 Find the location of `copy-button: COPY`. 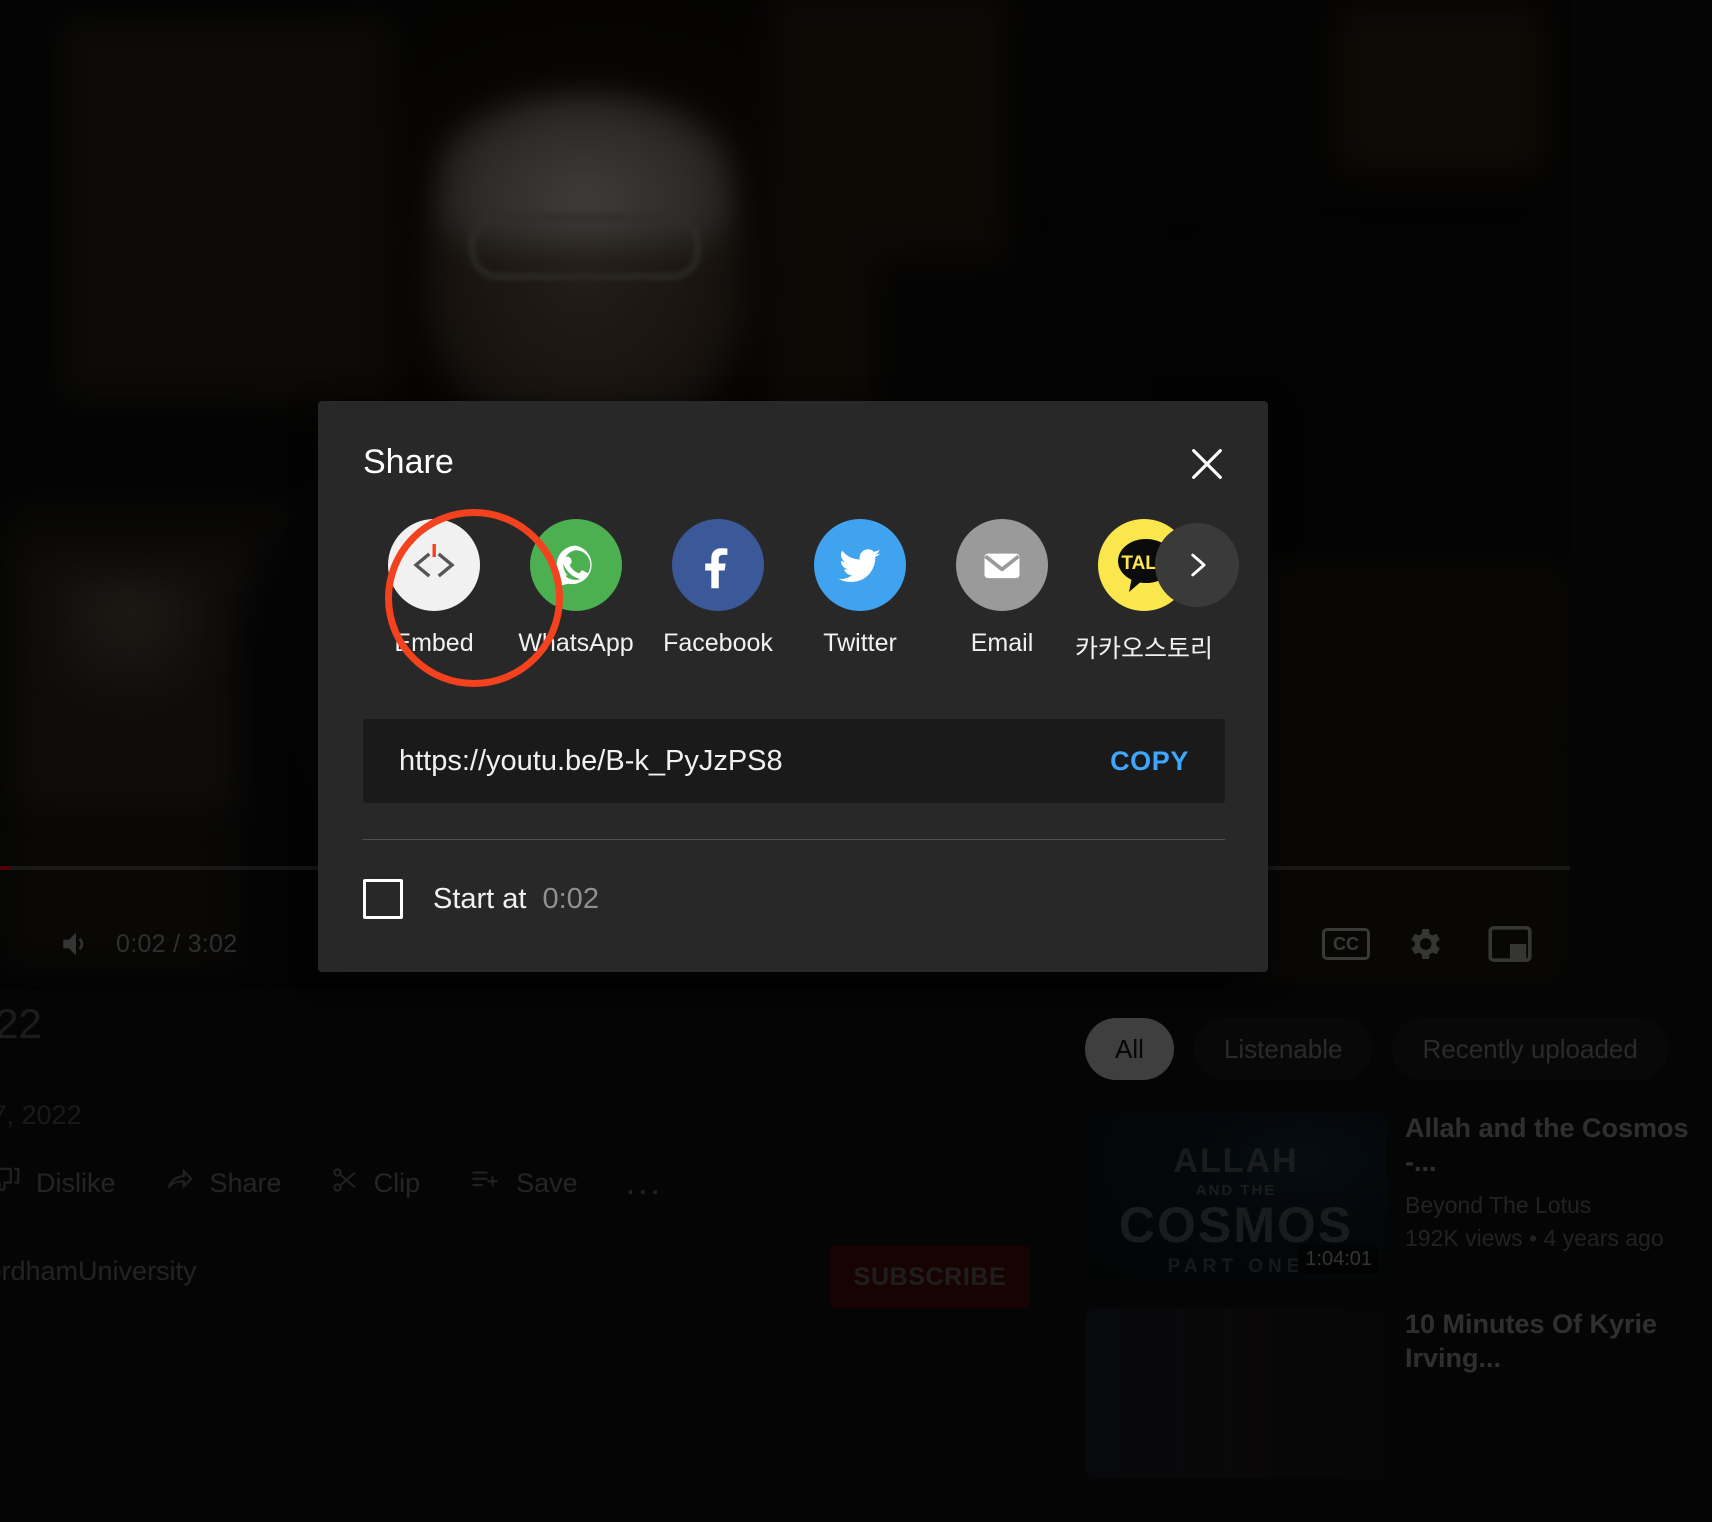

copy-button: COPY is located at coordinates (1149, 761).